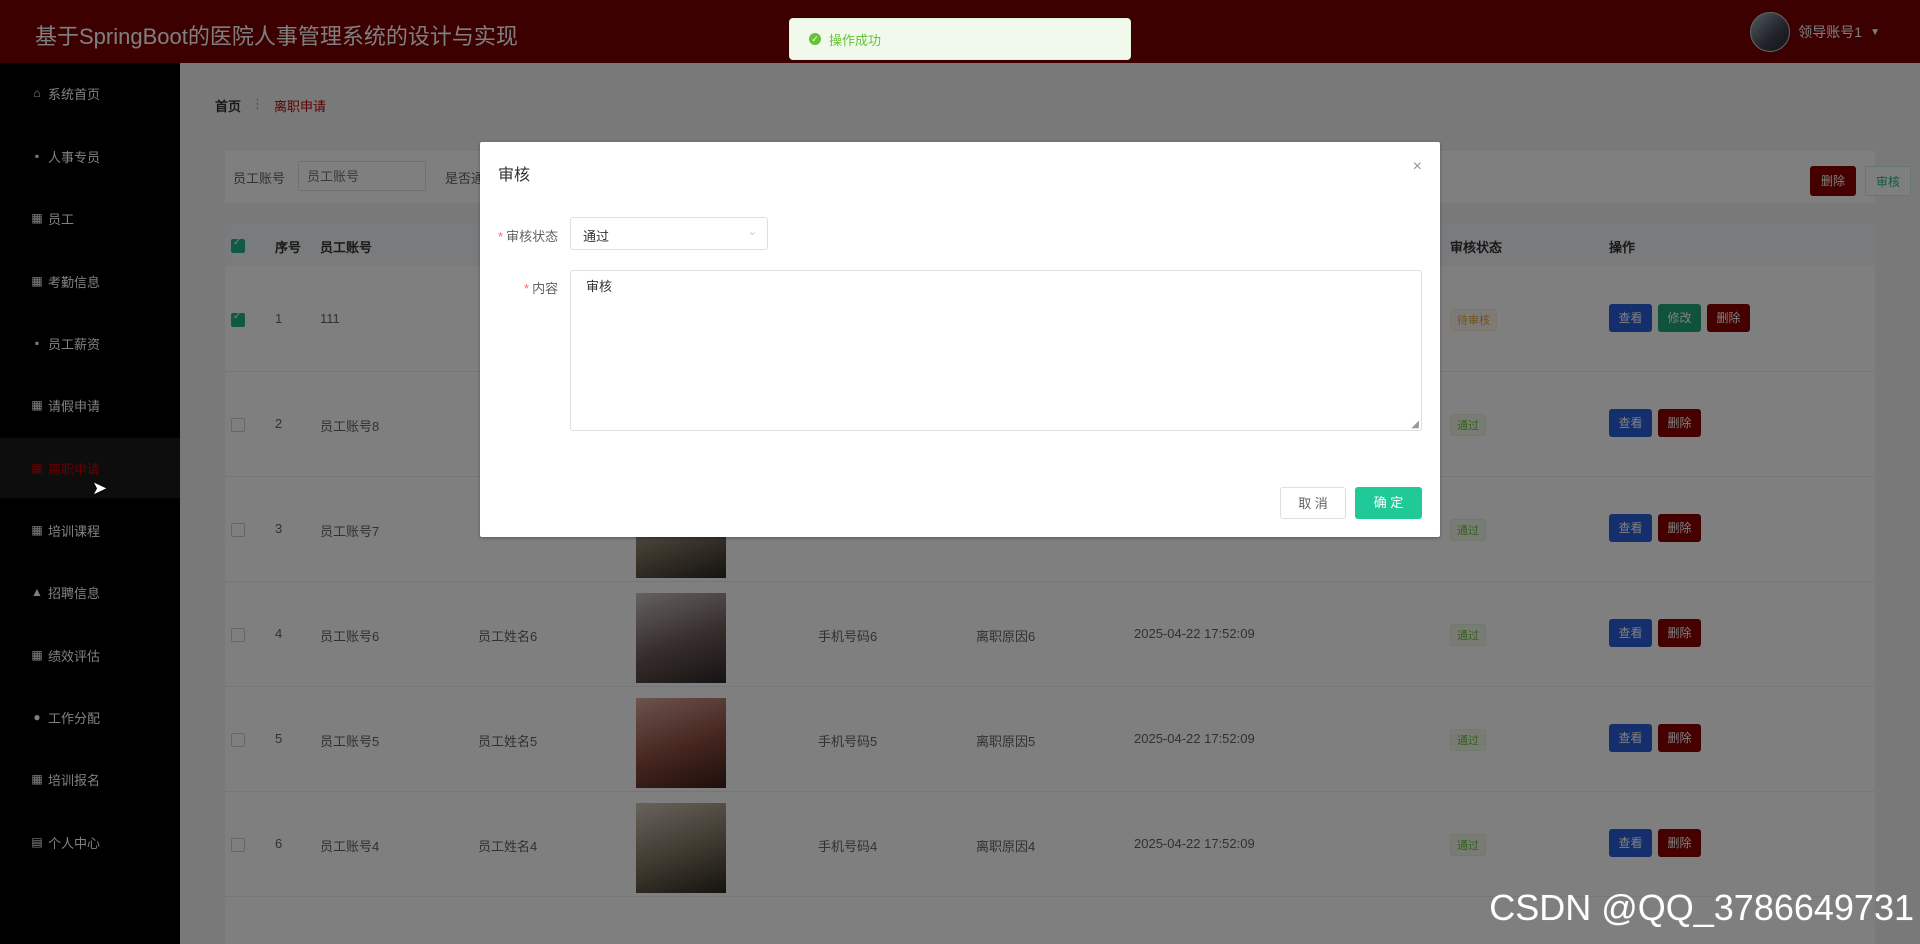  What do you see at coordinates (960, 39) in the screenshot?
I see `success-toast: ✓ 操作成功` at bounding box center [960, 39].